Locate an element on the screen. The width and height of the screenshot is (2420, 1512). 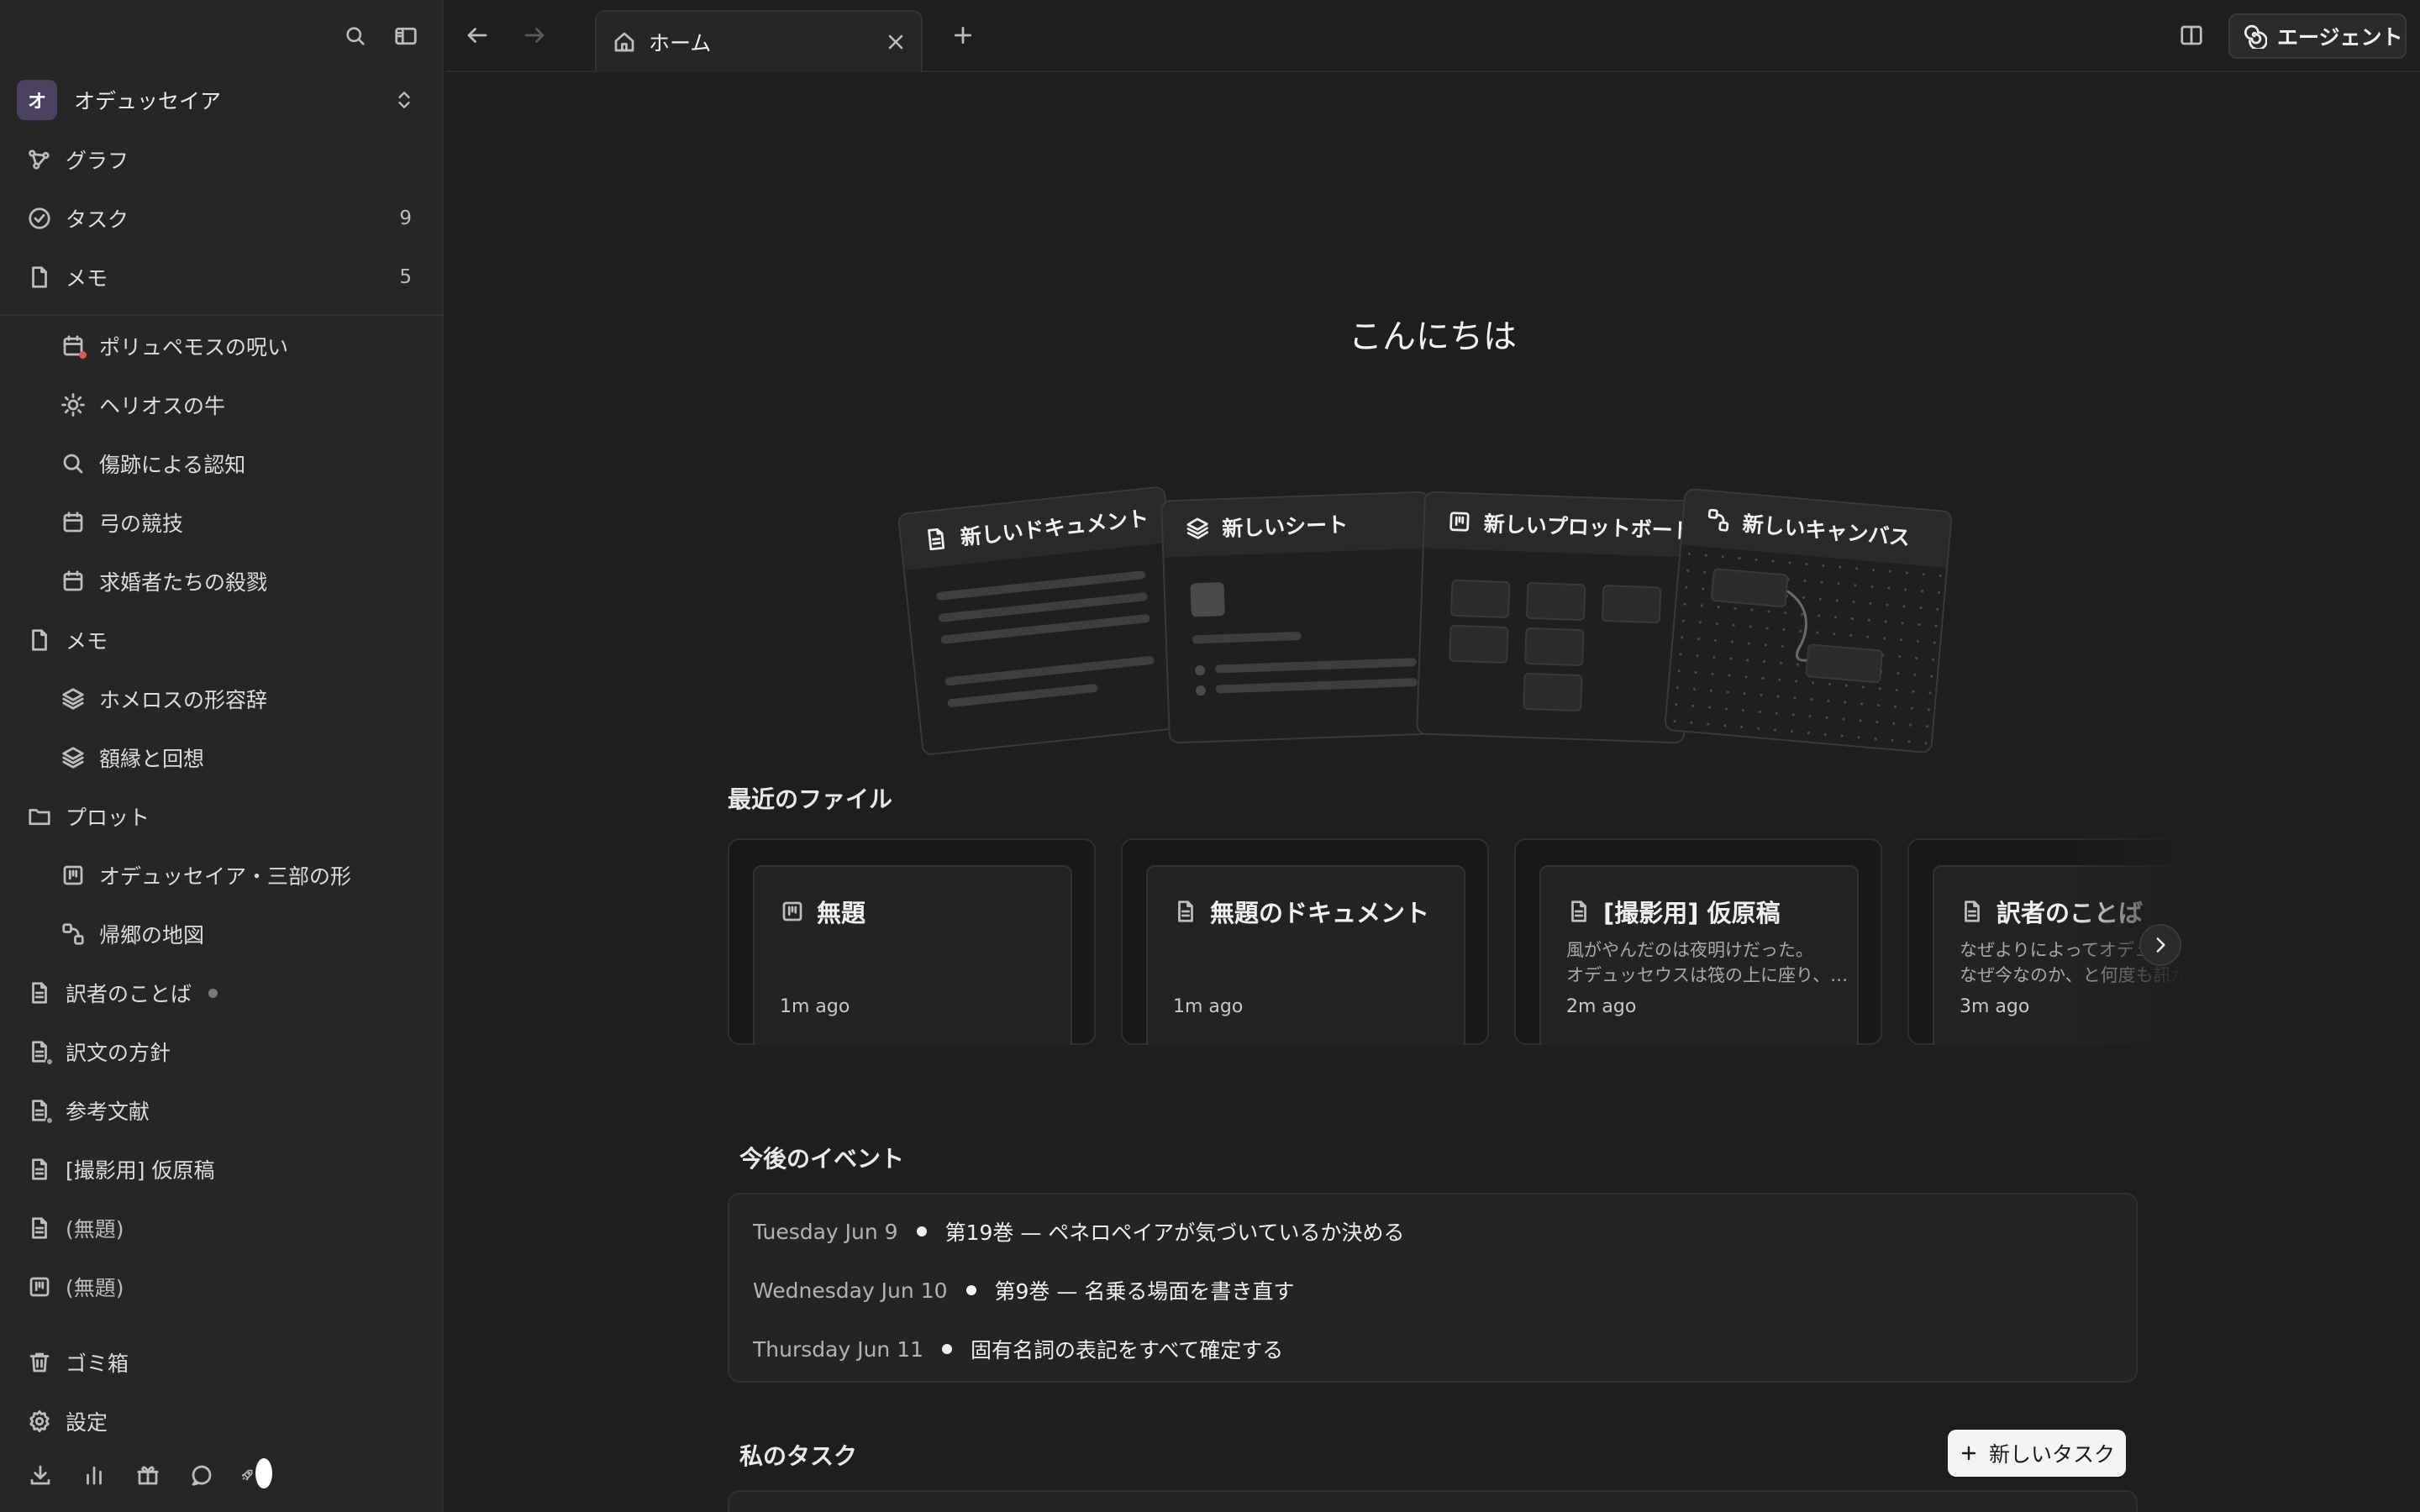
rocket-icon is located at coordinates (256, 1474).